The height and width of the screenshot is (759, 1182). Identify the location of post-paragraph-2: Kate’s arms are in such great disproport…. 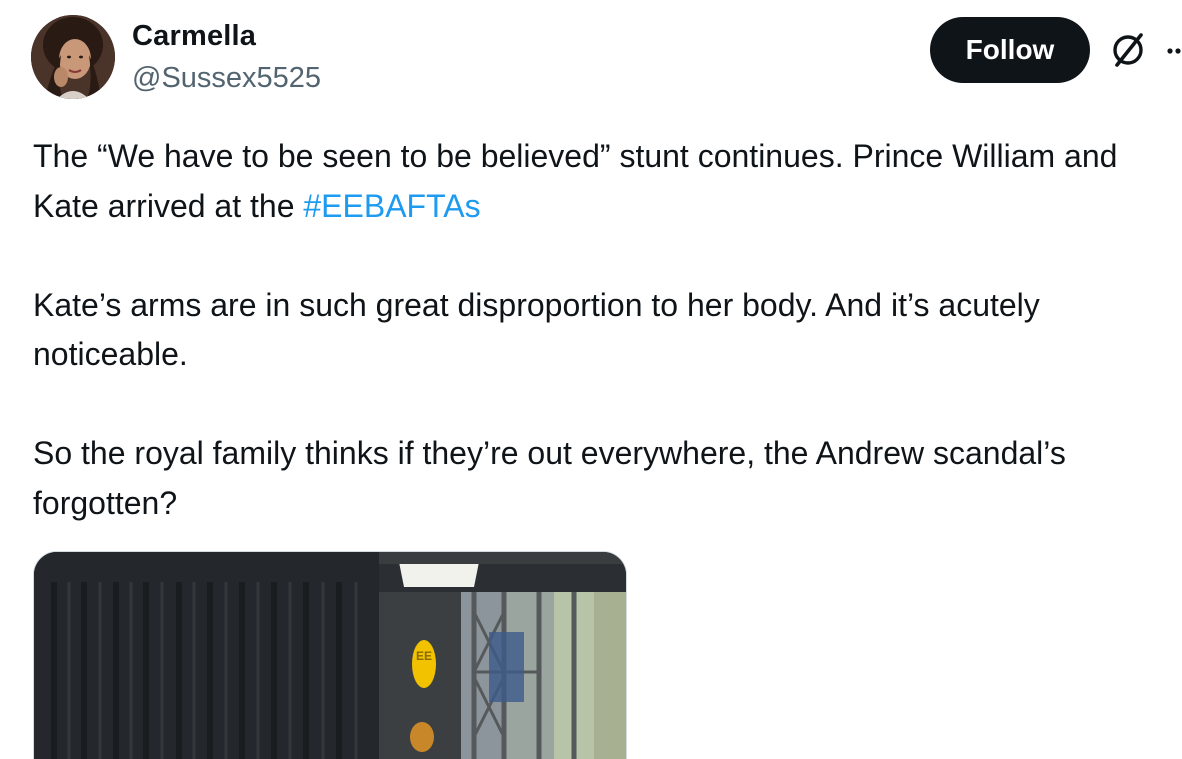
(536, 329).